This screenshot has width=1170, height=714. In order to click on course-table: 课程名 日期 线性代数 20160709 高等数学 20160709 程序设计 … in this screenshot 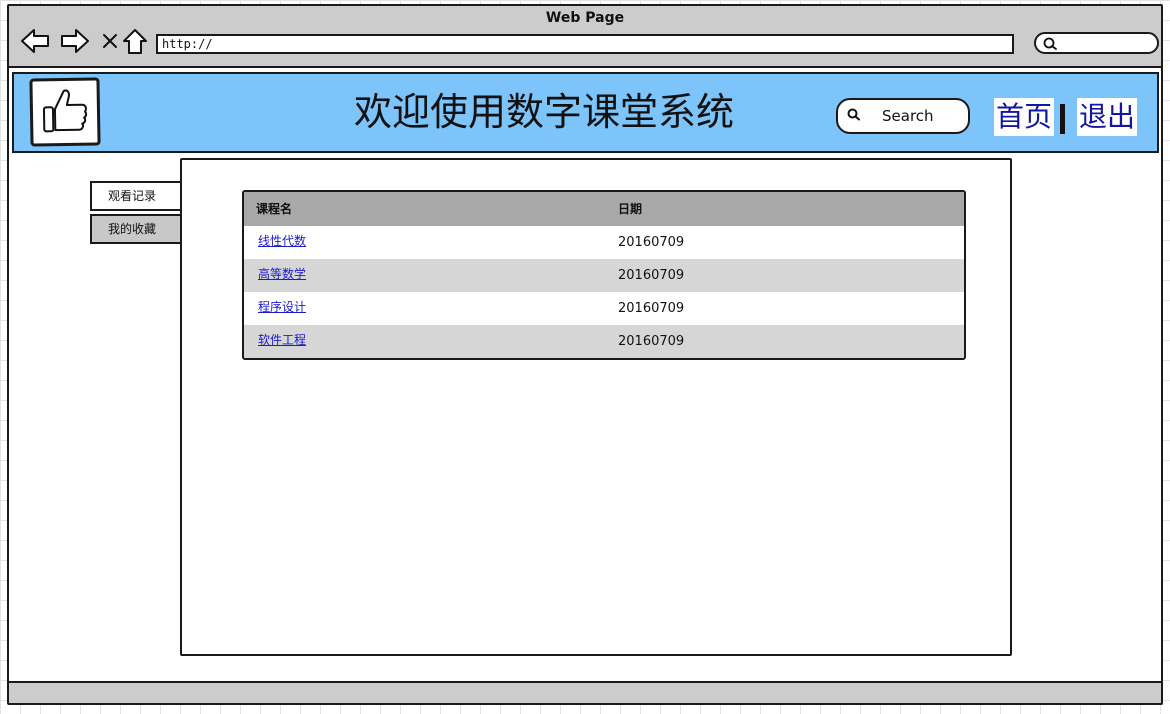, I will do `click(604, 275)`.